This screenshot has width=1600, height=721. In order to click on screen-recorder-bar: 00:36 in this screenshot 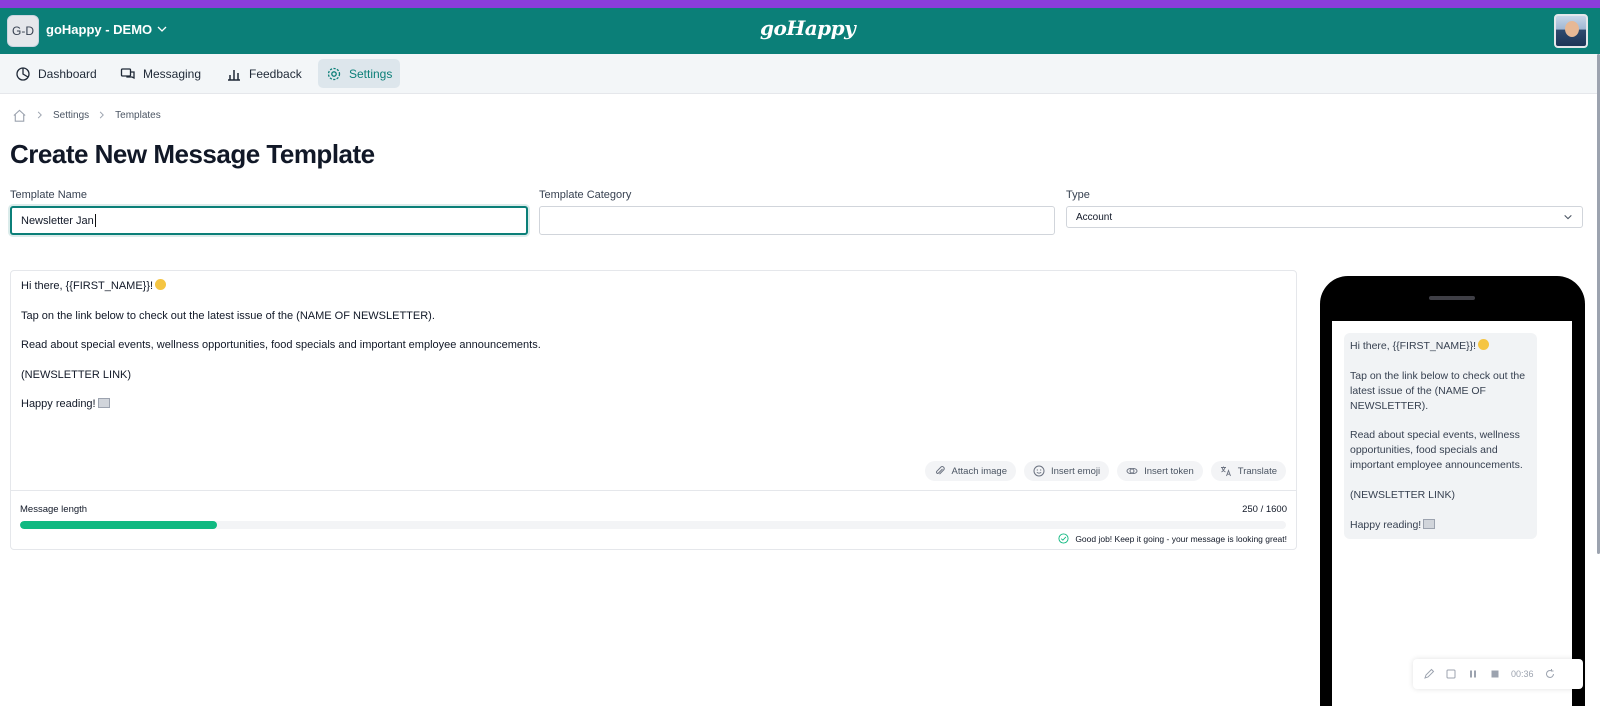, I will do `click(1498, 674)`.